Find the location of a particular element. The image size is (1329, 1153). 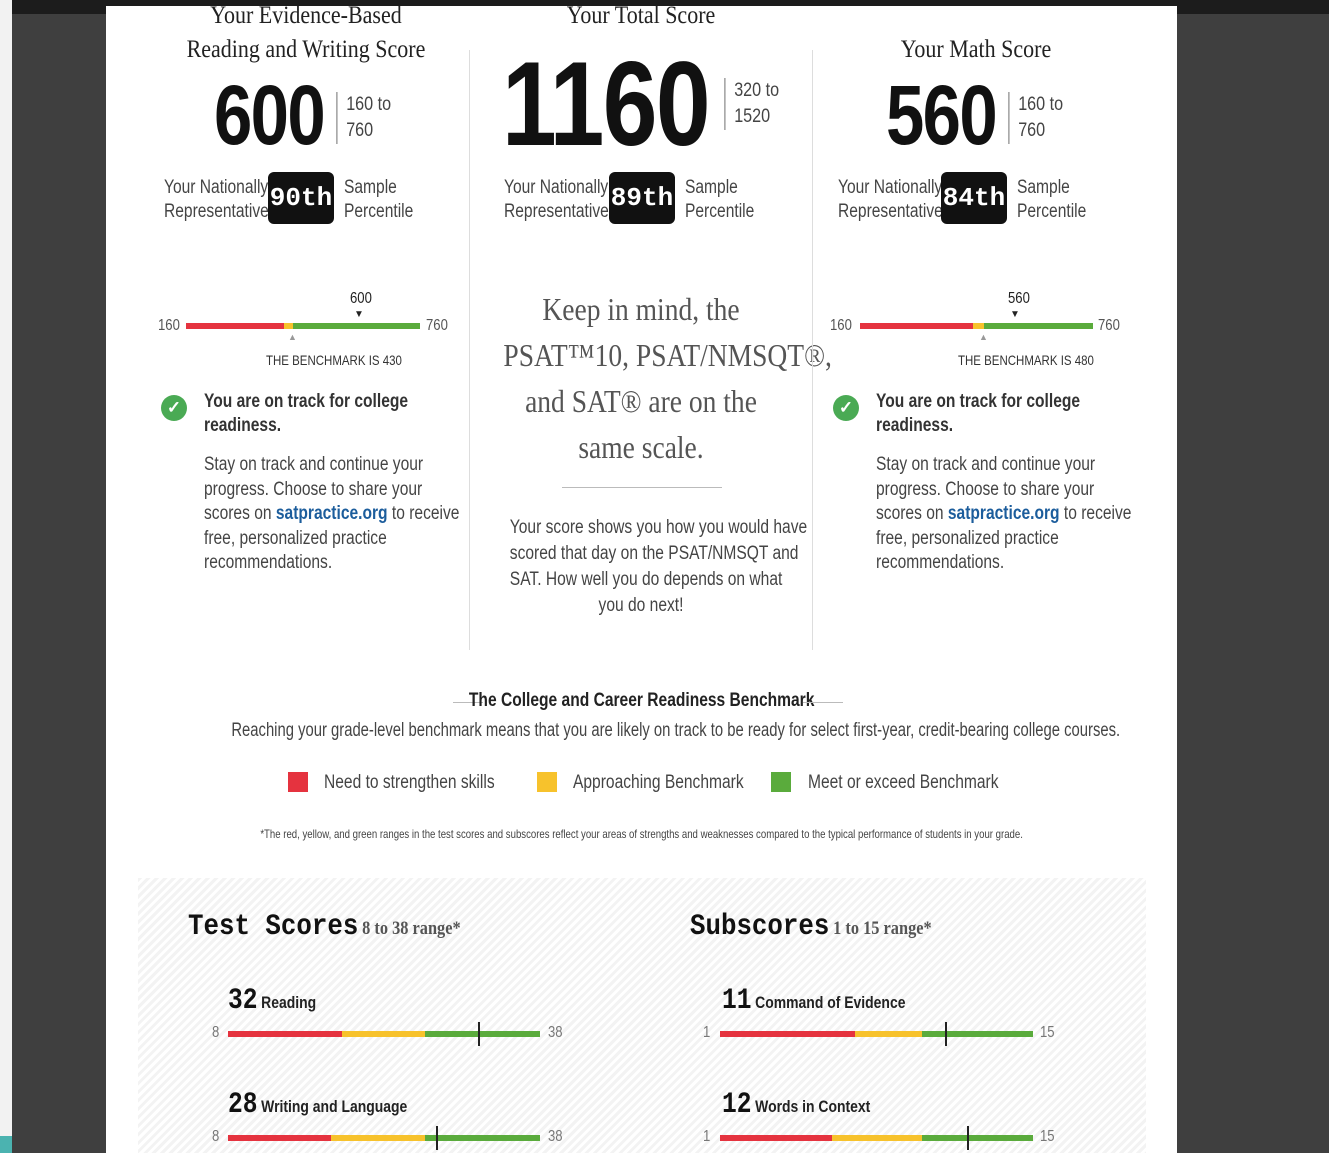

rw-score: 600 is located at coordinates (270, 115).